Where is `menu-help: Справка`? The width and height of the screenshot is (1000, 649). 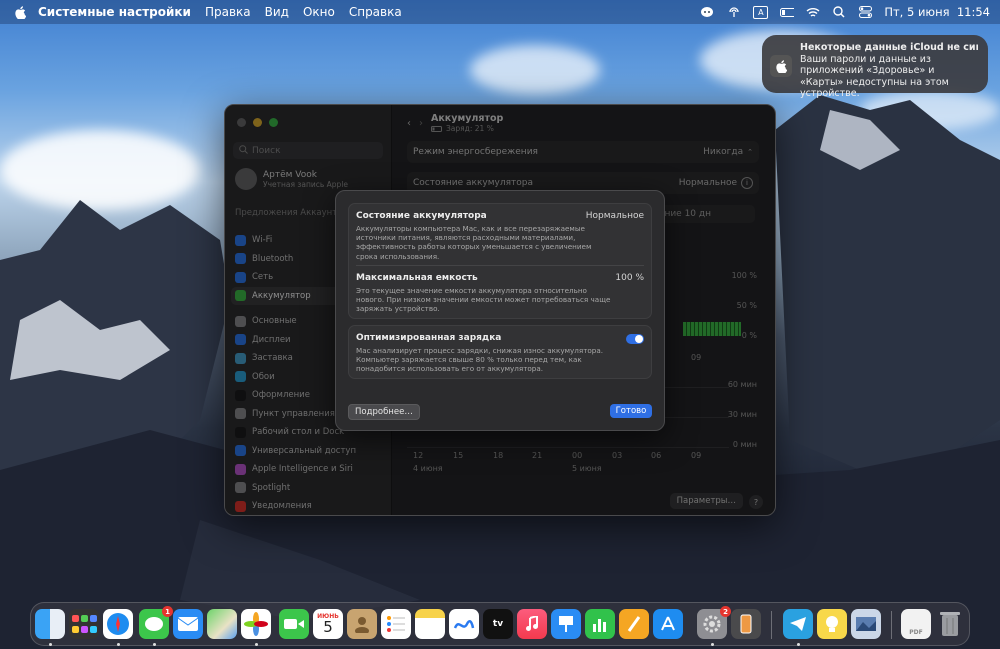 menu-help: Справка is located at coordinates (375, 12).